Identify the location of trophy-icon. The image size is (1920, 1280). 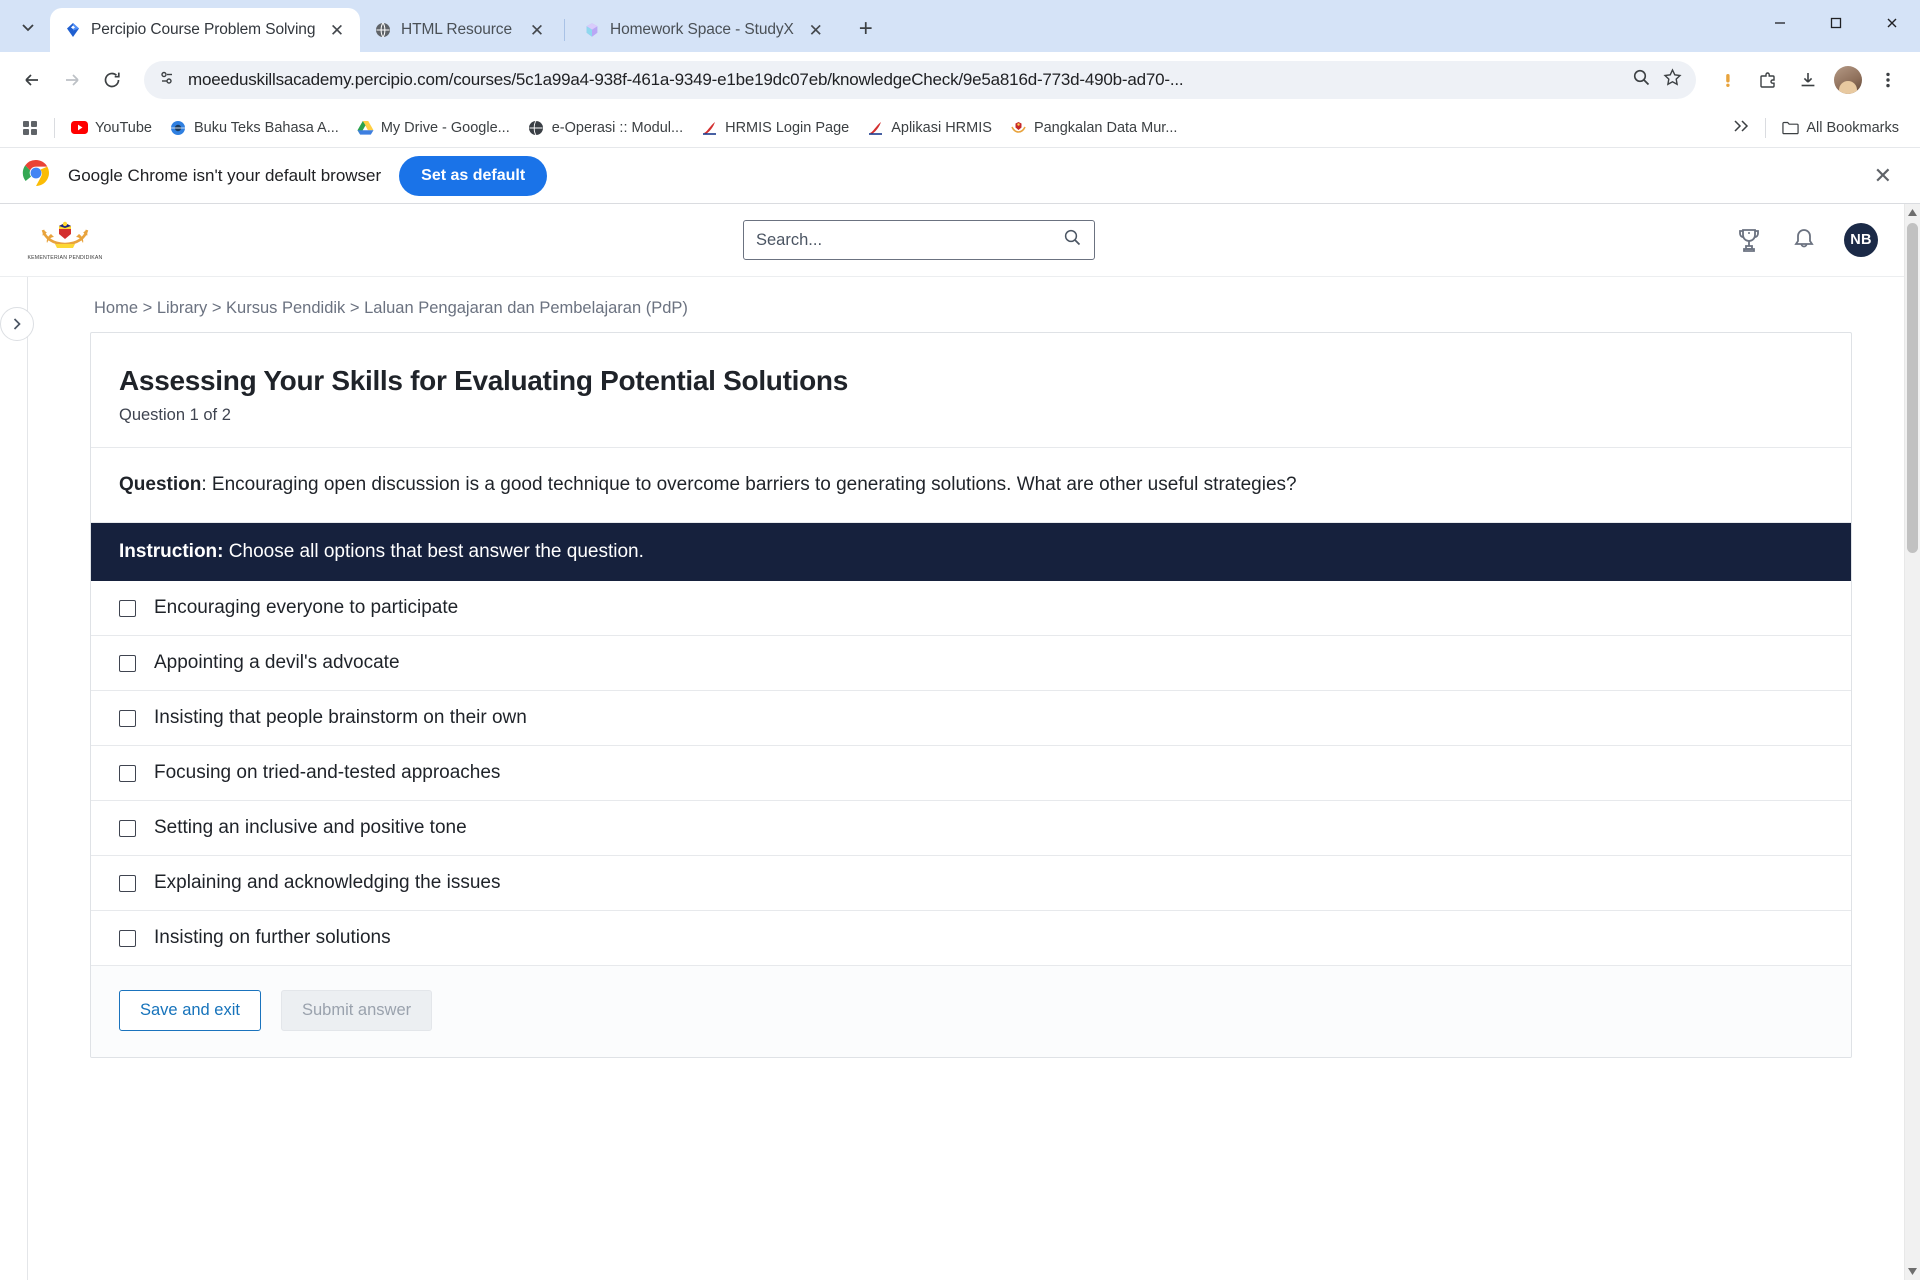
(1749, 240).